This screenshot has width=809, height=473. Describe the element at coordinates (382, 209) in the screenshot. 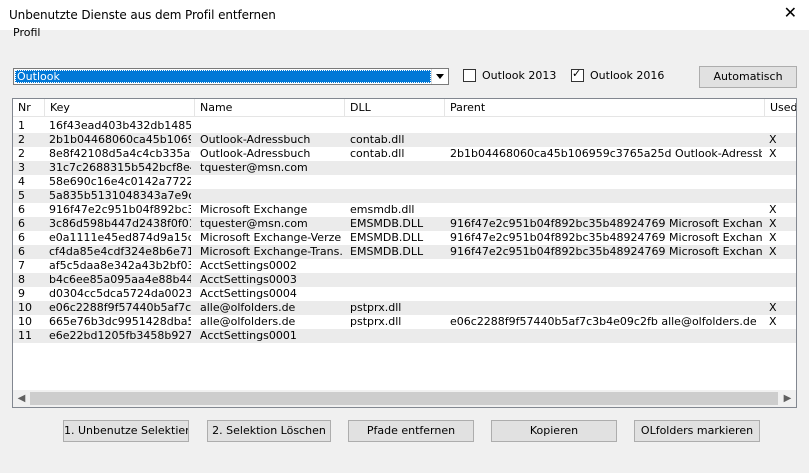

I see `cell-dll: emsmdb.dll` at that location.